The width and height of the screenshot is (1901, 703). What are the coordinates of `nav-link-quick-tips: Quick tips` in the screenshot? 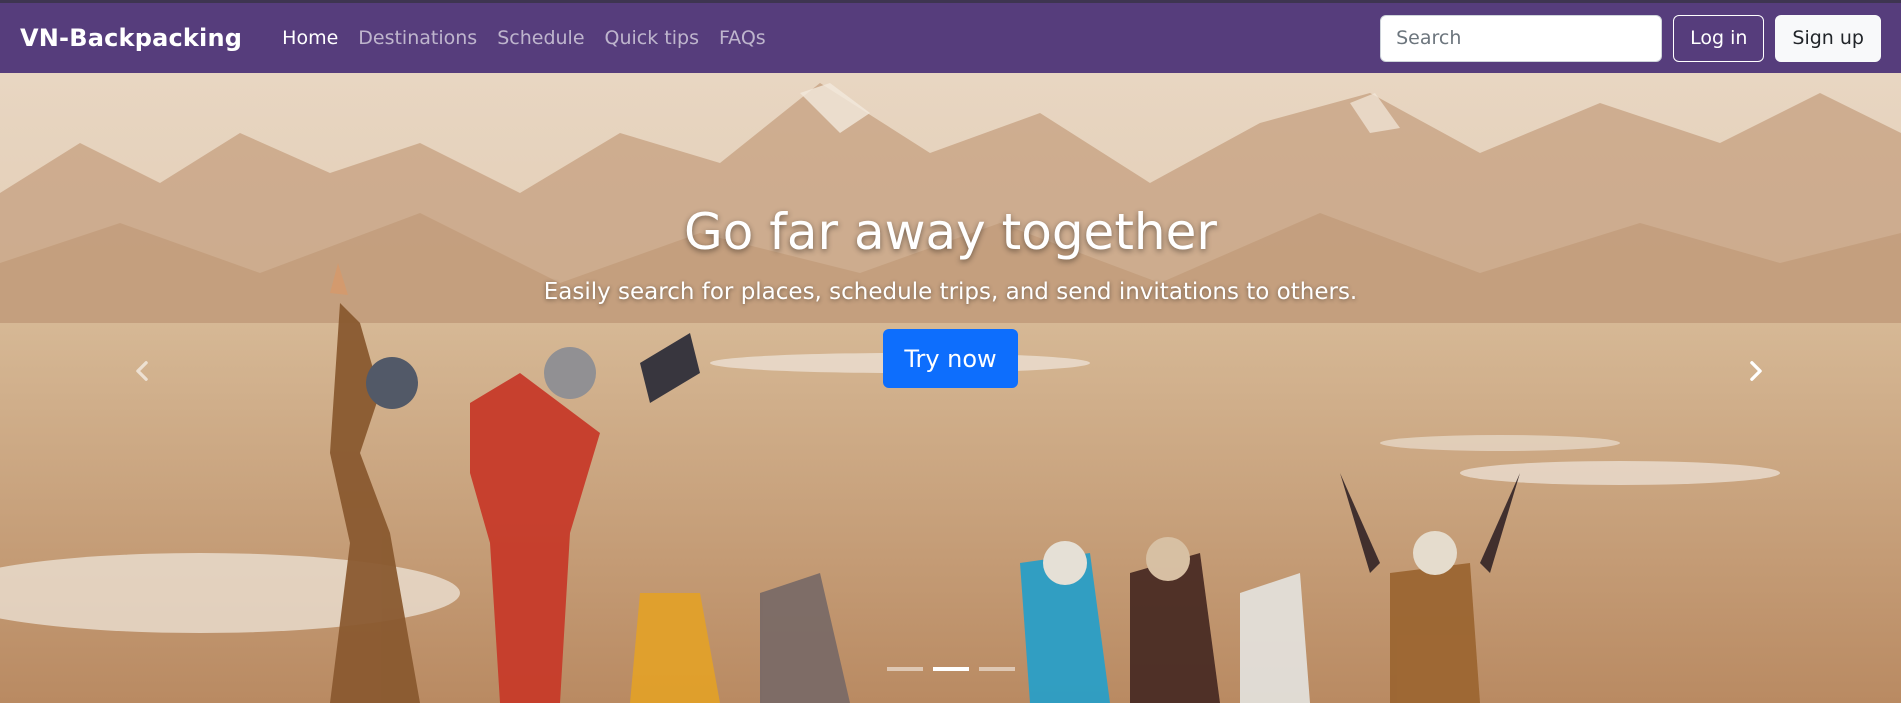 It's located at (652, 38).